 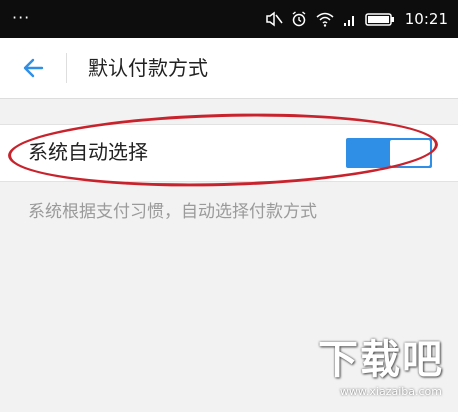 I want to click on back-arrow-icon, so click(x=33, y=68).